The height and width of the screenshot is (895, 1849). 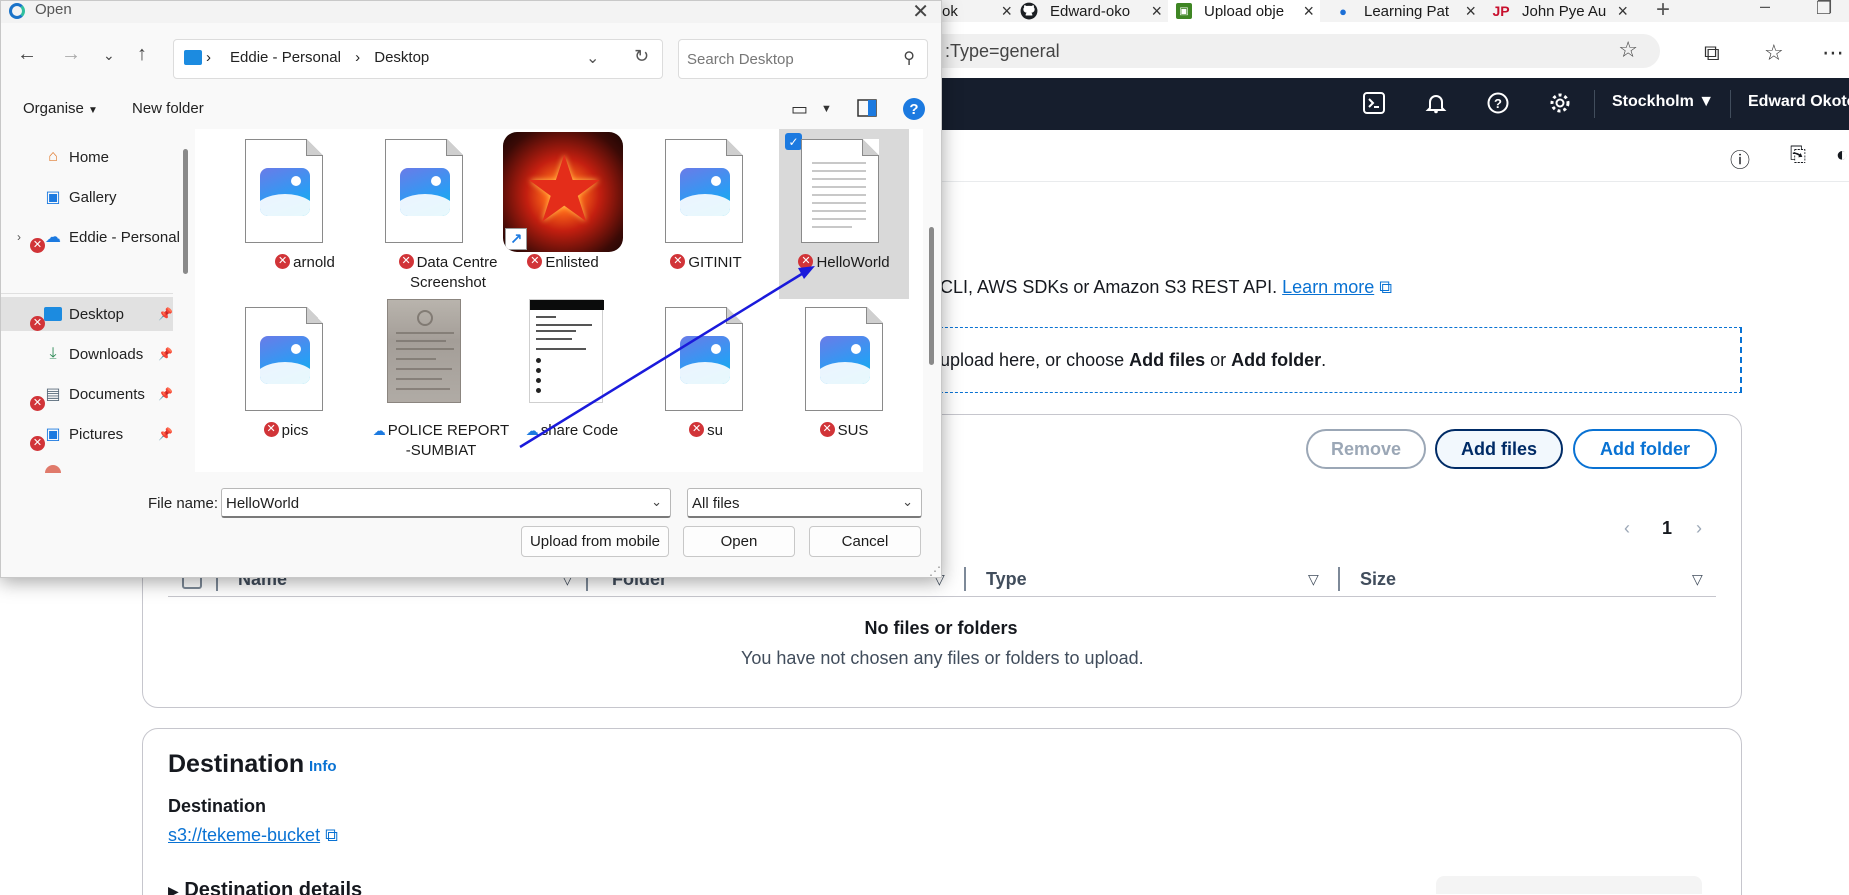 What do you see at coordinates (793, 141) in the screenshot?
I see `selected-checkbox-icon: ✓` at bounding box center [793, 141].